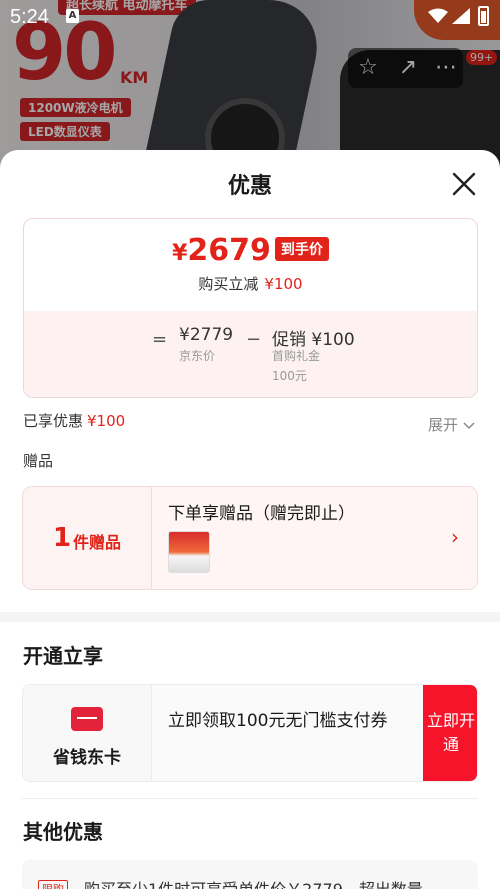 The image size is (500, 889). I want to click on gift-count-number: 1, so click(62, 538).